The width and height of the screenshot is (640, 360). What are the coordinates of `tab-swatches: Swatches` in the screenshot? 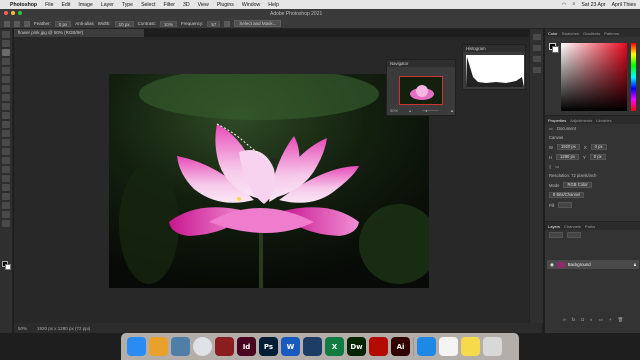 It's located at (570, 33).